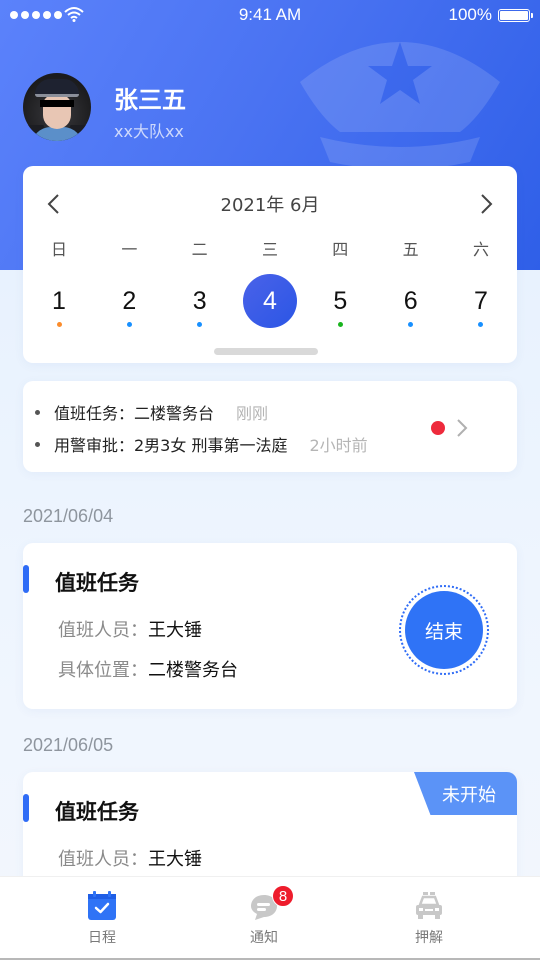 Image resolution: width=540 pixels, height=960 pixels. I want to click on end-task-button: 结束, so click(444, 630).